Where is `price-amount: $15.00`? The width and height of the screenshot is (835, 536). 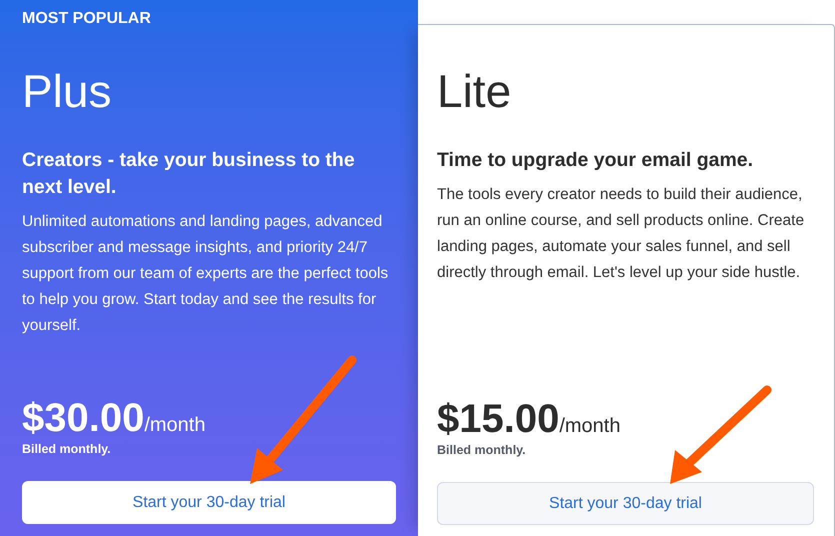 price-amount: $15.00 is located at coordinates (498, 419).